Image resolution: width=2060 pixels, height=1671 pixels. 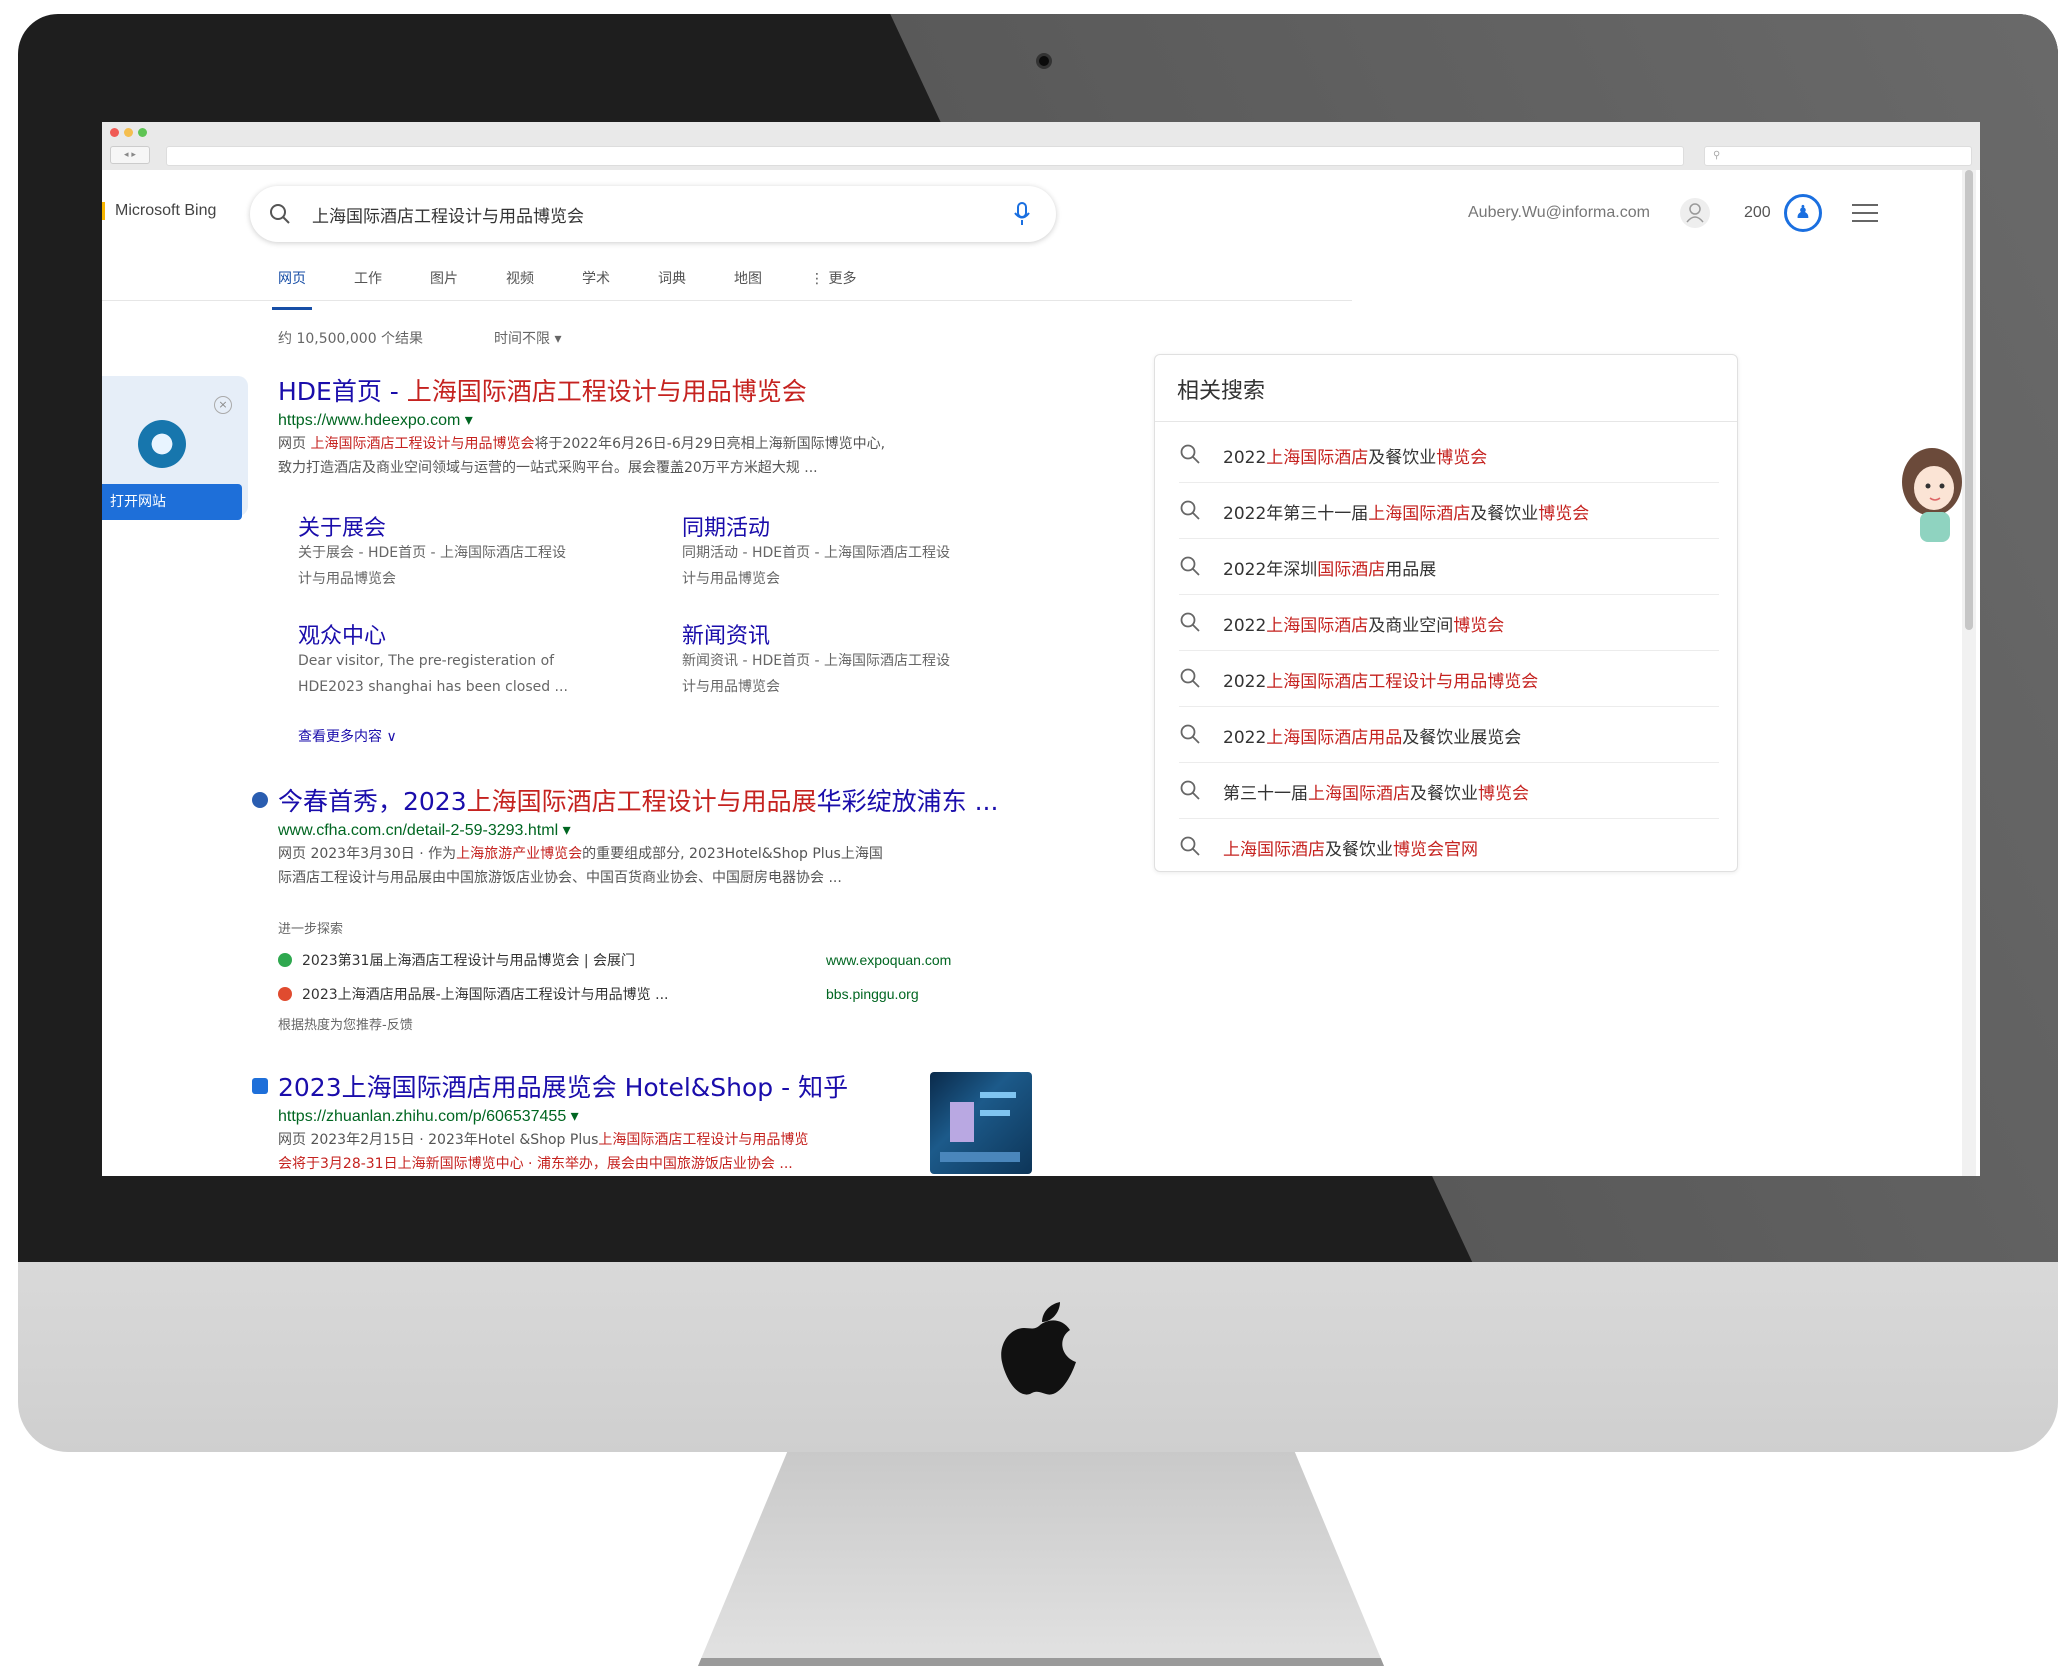 What do you see at coordinates (1838, 156) in the screenshot?
I see `browser-search-field: ⚲` at bounding box center [1838, 156].